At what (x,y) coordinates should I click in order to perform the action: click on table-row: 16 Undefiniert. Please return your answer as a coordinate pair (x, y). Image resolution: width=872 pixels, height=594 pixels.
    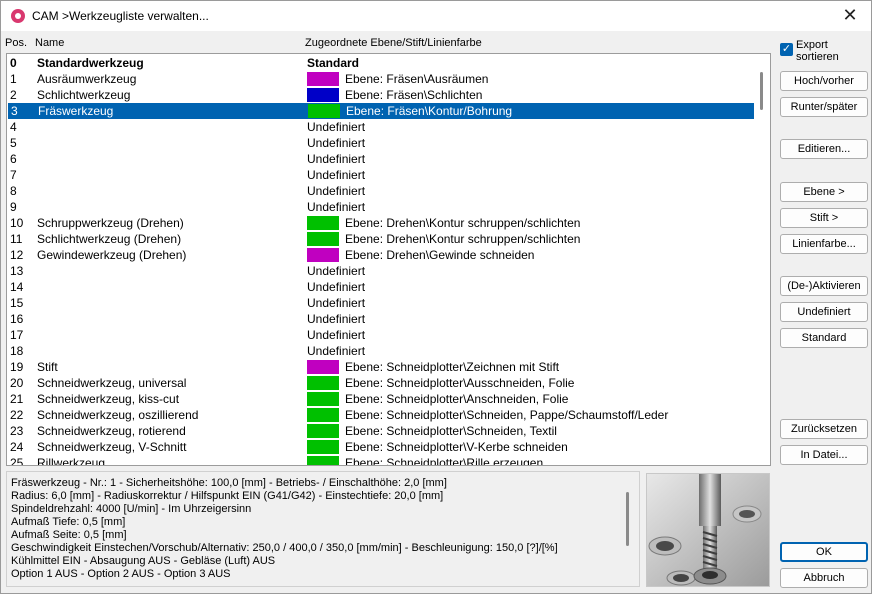
    Looking at the image, I should click on (381, 319).